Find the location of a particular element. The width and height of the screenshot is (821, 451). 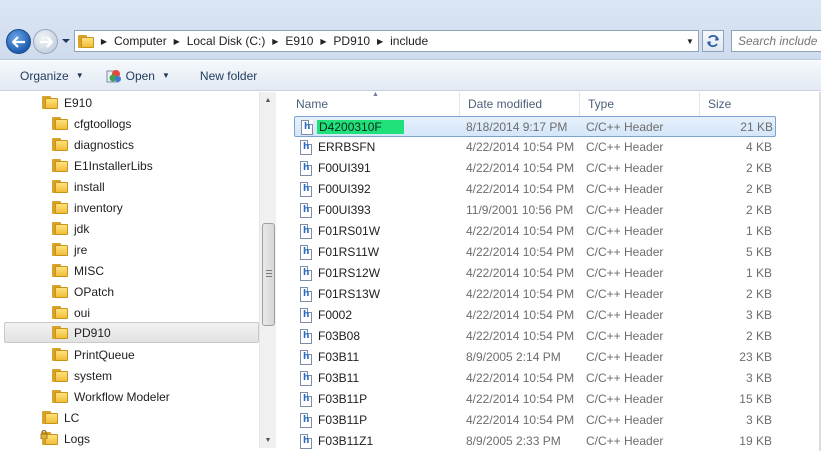

address-dropdown-icon: ▼ is located at coordinates (690, 41).